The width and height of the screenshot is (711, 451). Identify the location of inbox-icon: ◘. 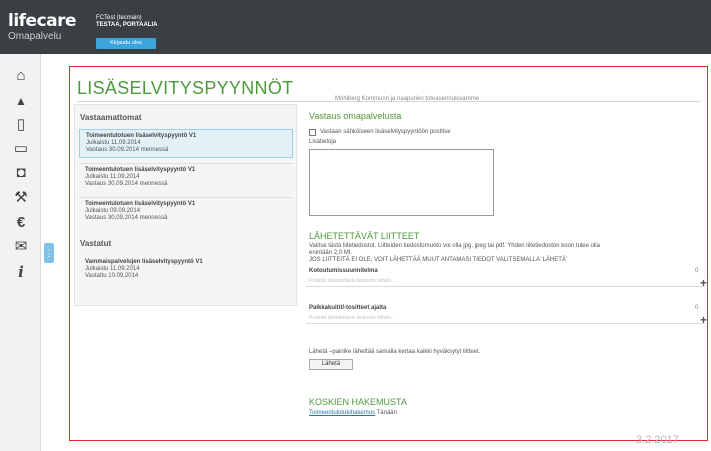
(21, 173).